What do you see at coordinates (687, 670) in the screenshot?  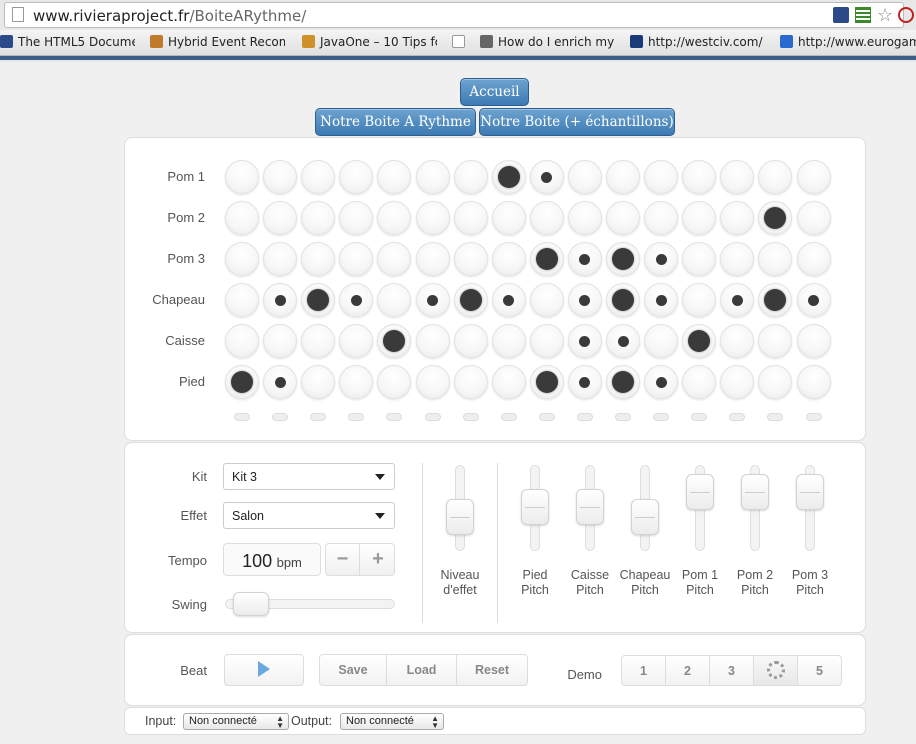 I see `demo-button: 2` at bounding box center [687, 670].